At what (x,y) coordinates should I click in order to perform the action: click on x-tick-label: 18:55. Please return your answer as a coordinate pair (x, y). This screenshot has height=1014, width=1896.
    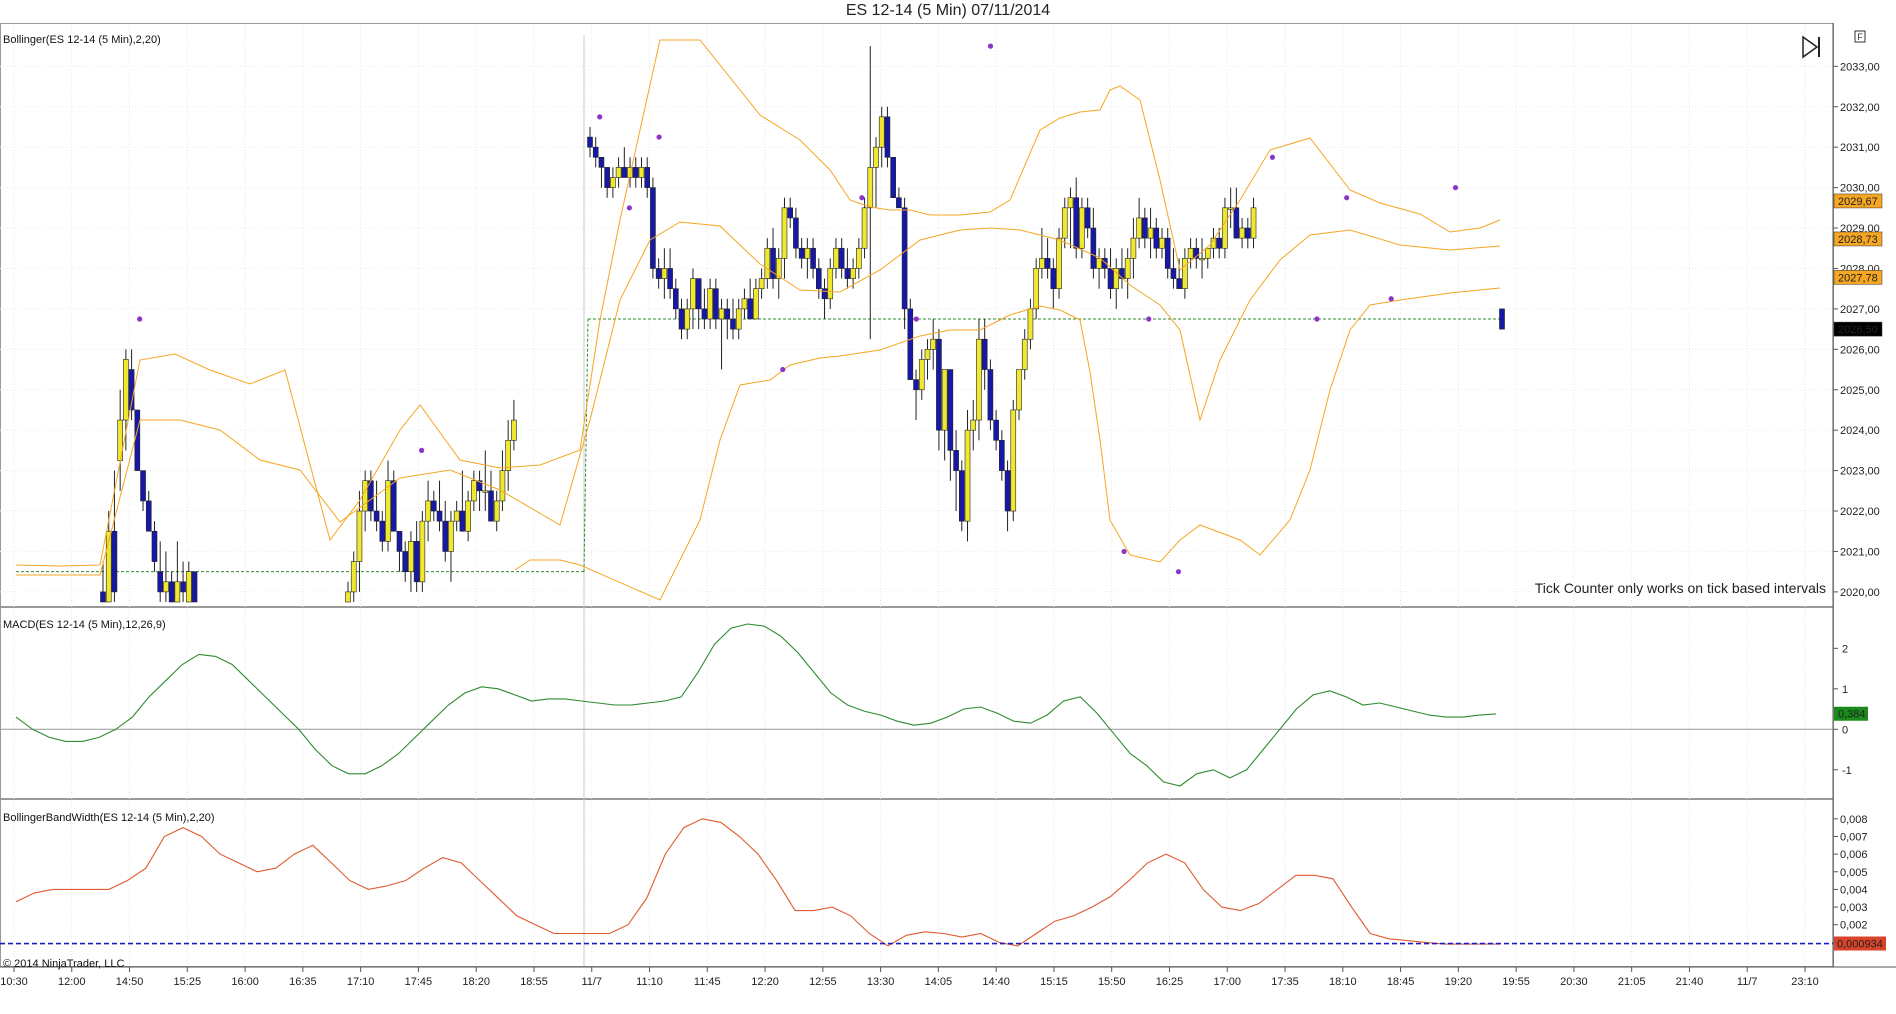
    Looking at the image, I should click on (534, 982).